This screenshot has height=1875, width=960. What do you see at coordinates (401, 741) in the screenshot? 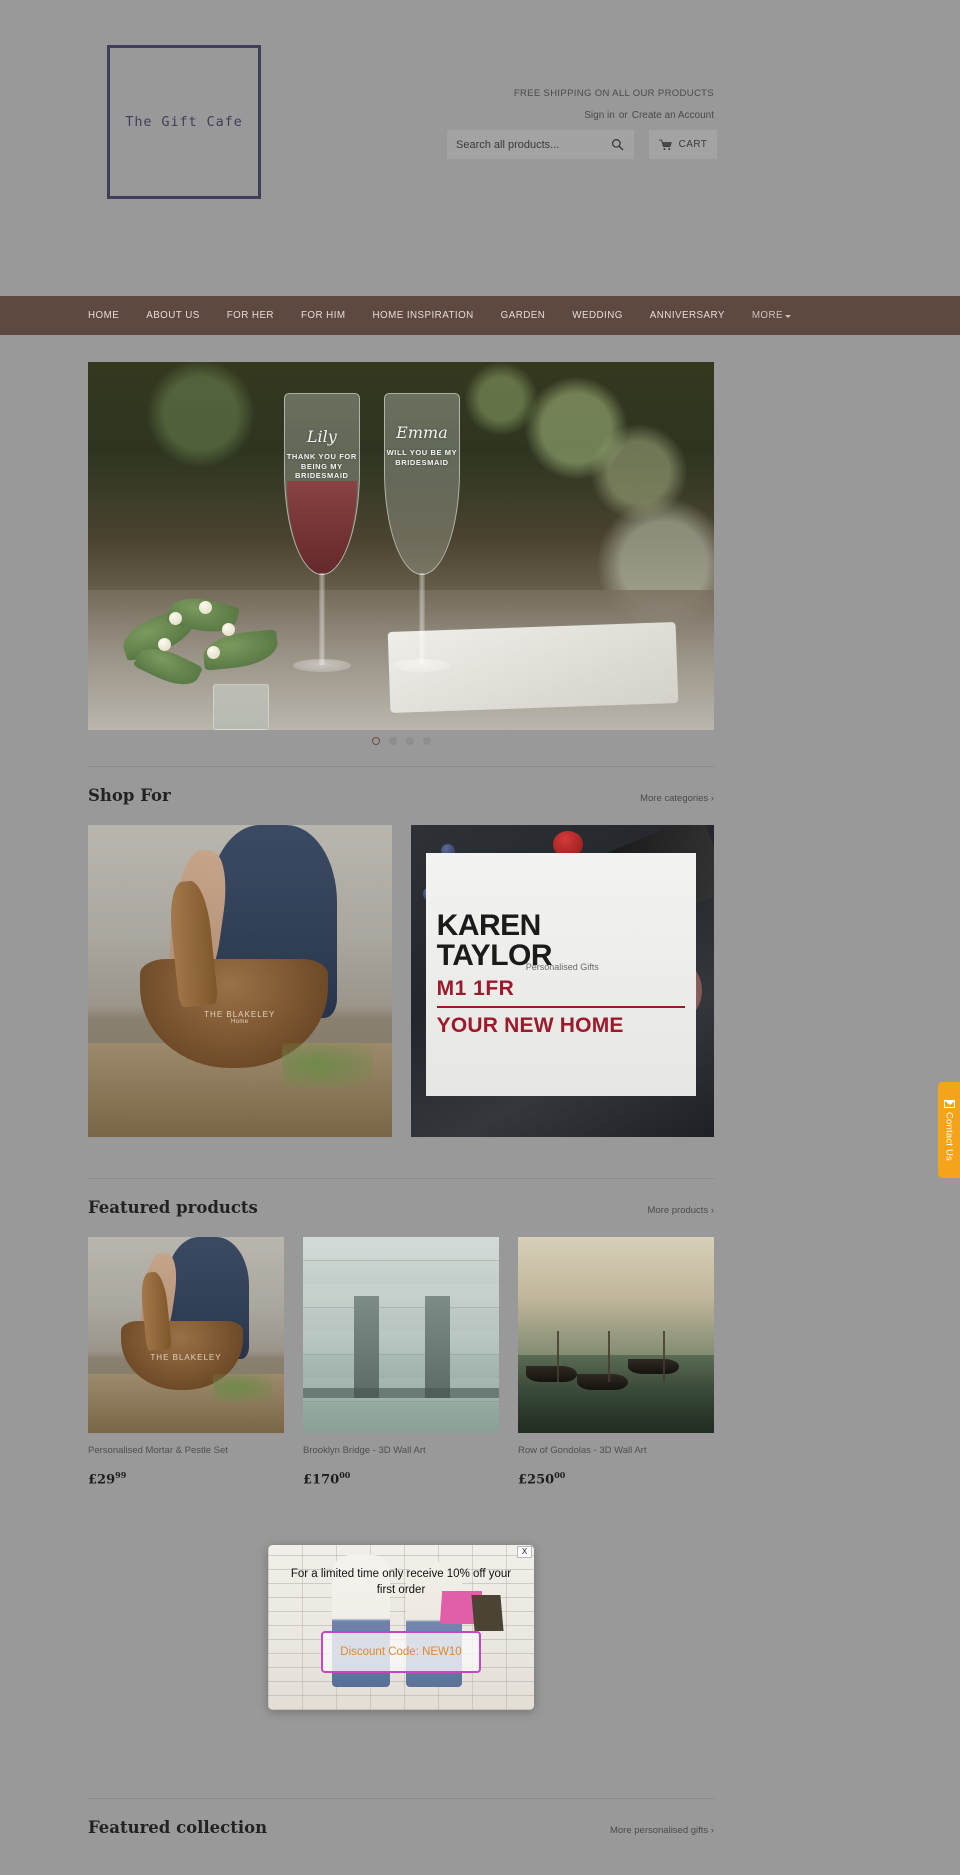
I see `hero-slideshow-dots` at bounding box center [401, 741].